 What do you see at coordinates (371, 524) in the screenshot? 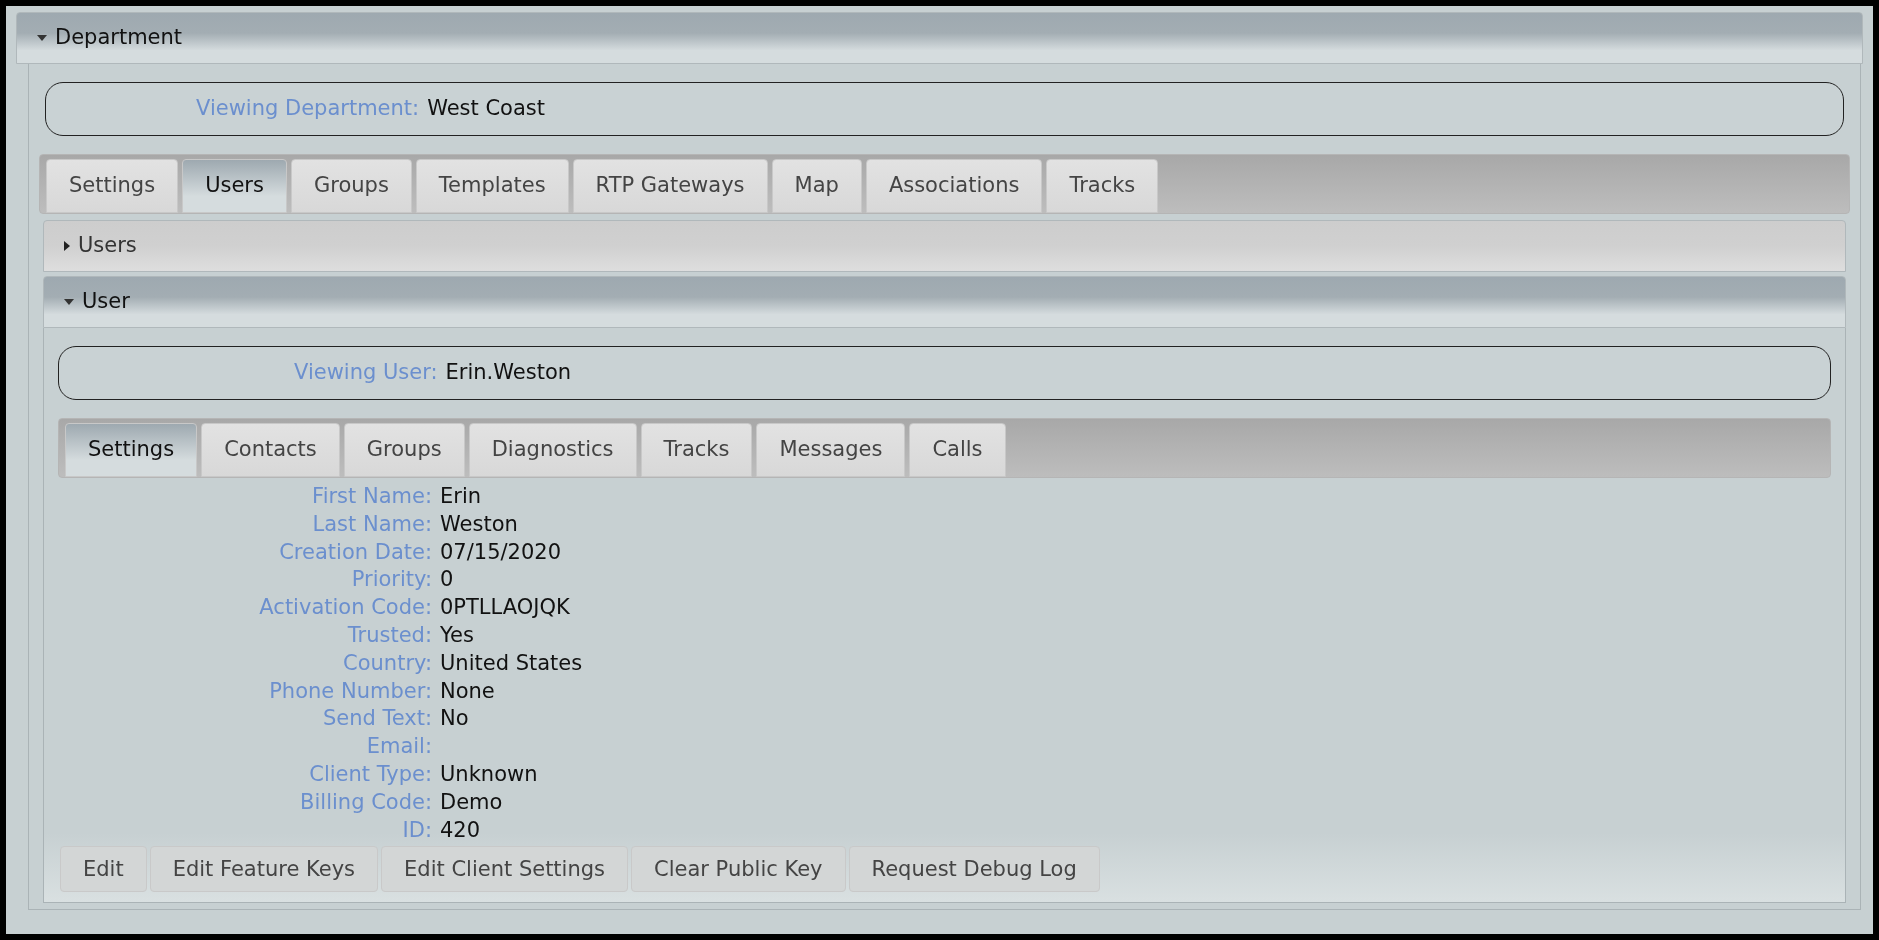
I see `field-label: Last Name:` at bounding box center [371, 524].